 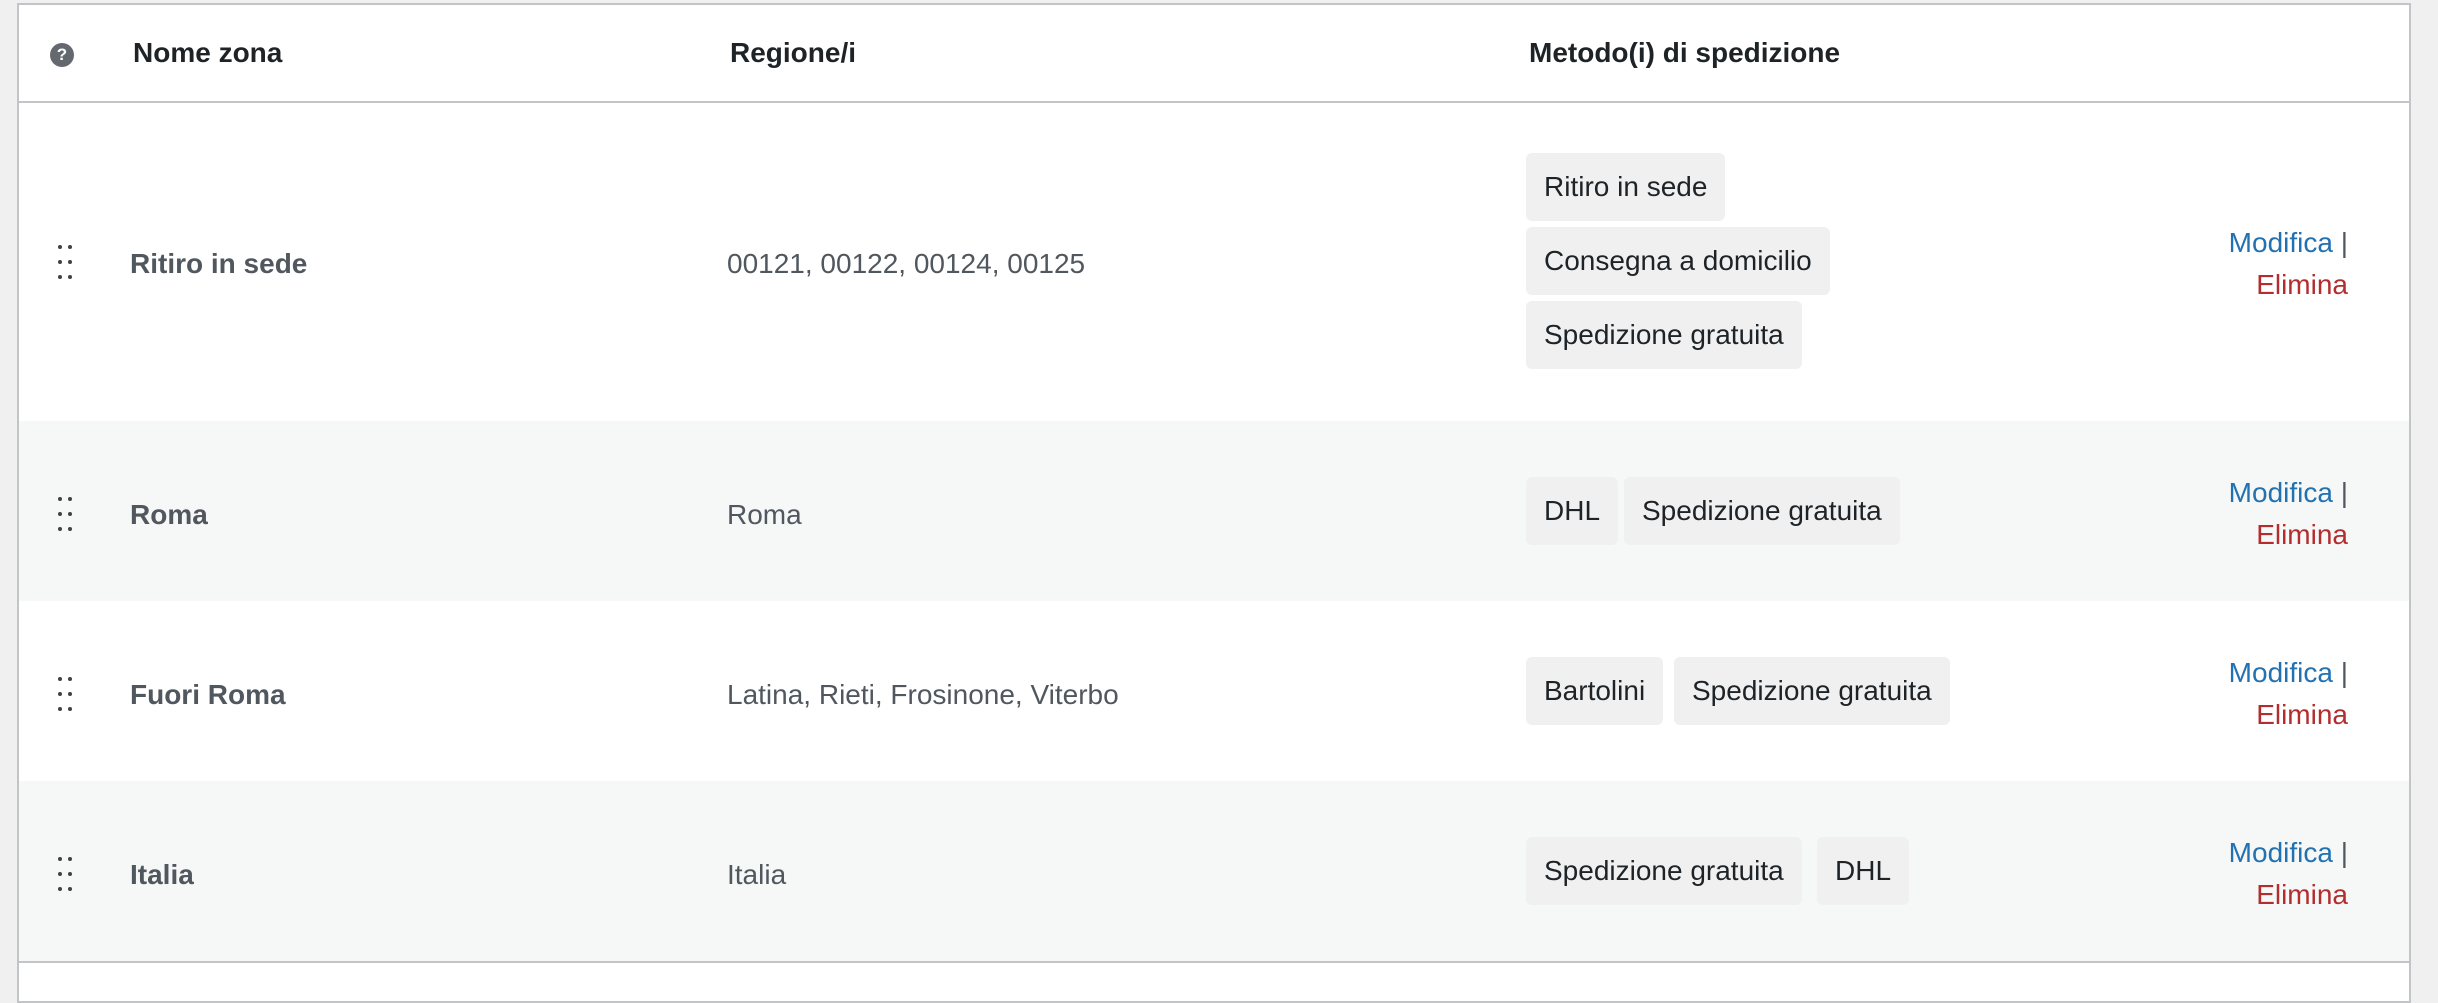 I want to click on zone-regions: Italia, so click(x=757, y=874).